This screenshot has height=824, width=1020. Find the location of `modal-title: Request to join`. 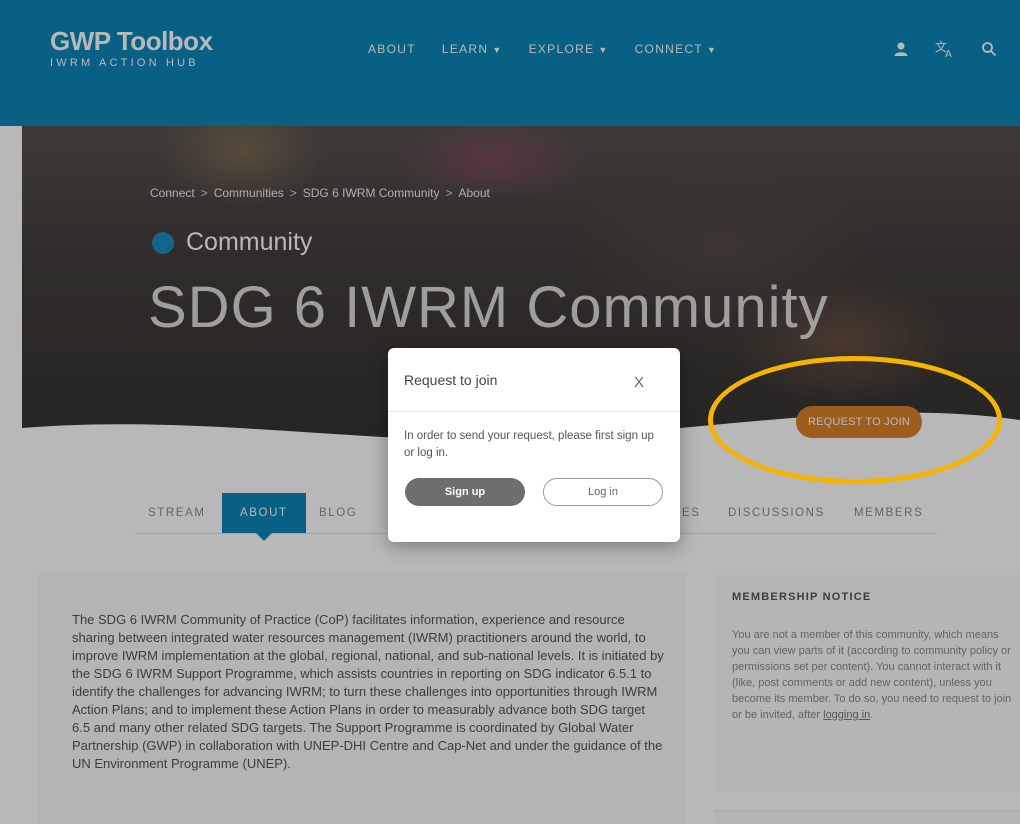

modal-title: Request to join is located at coordinates (451, 380).